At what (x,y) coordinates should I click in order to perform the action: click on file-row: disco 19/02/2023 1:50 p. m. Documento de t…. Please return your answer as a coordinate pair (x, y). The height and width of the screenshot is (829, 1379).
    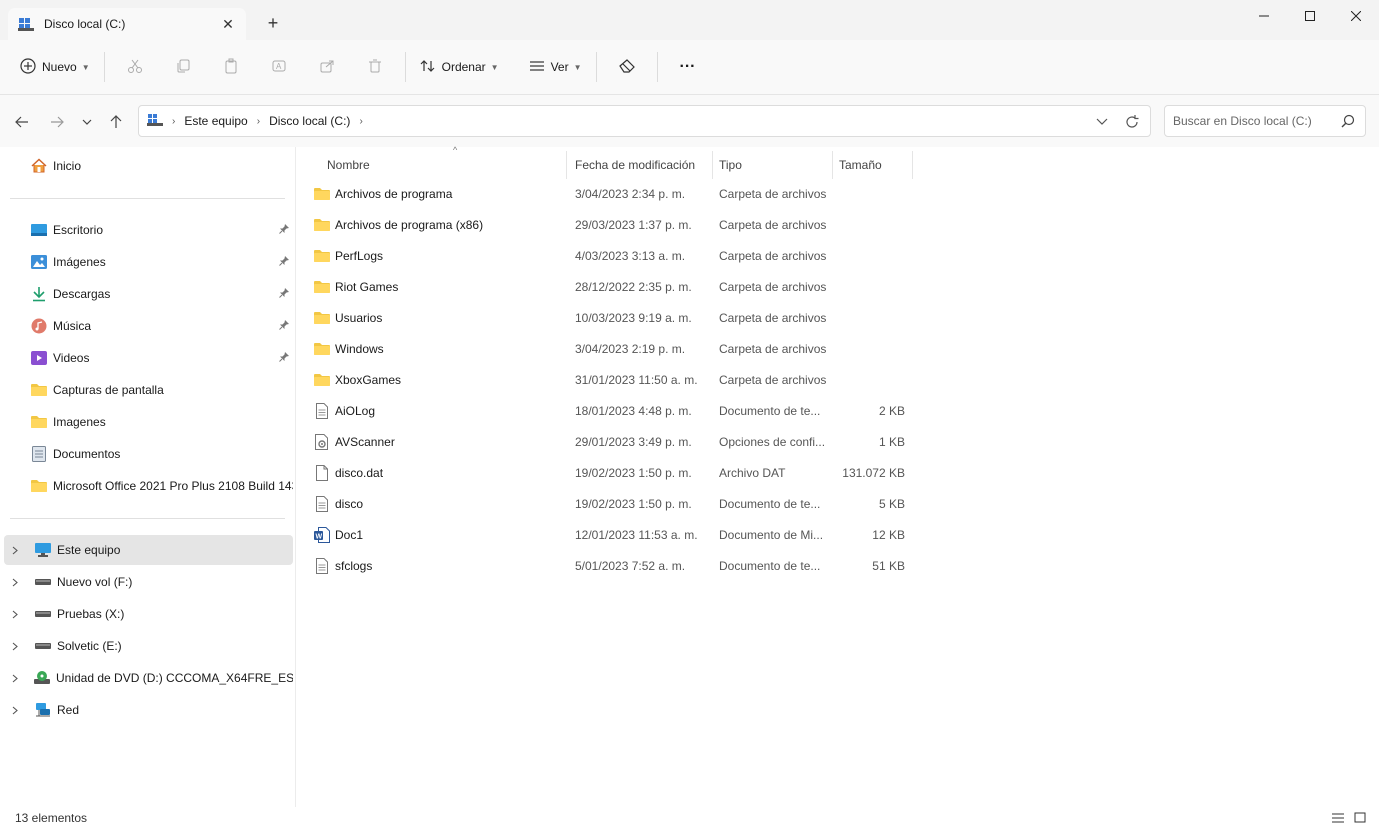
    Looking at the image, I should click on (611, 504).